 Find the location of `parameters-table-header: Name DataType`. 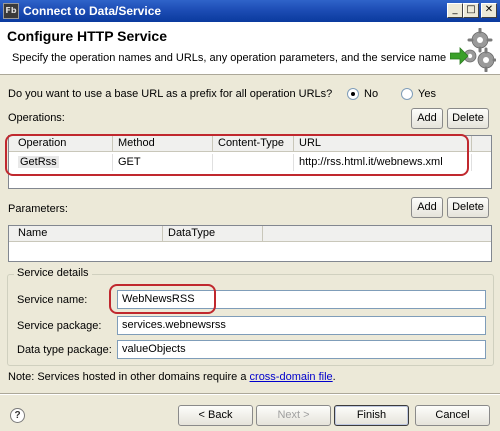

parameters-table-header: Name DataType is located at coordinates (250, 234).